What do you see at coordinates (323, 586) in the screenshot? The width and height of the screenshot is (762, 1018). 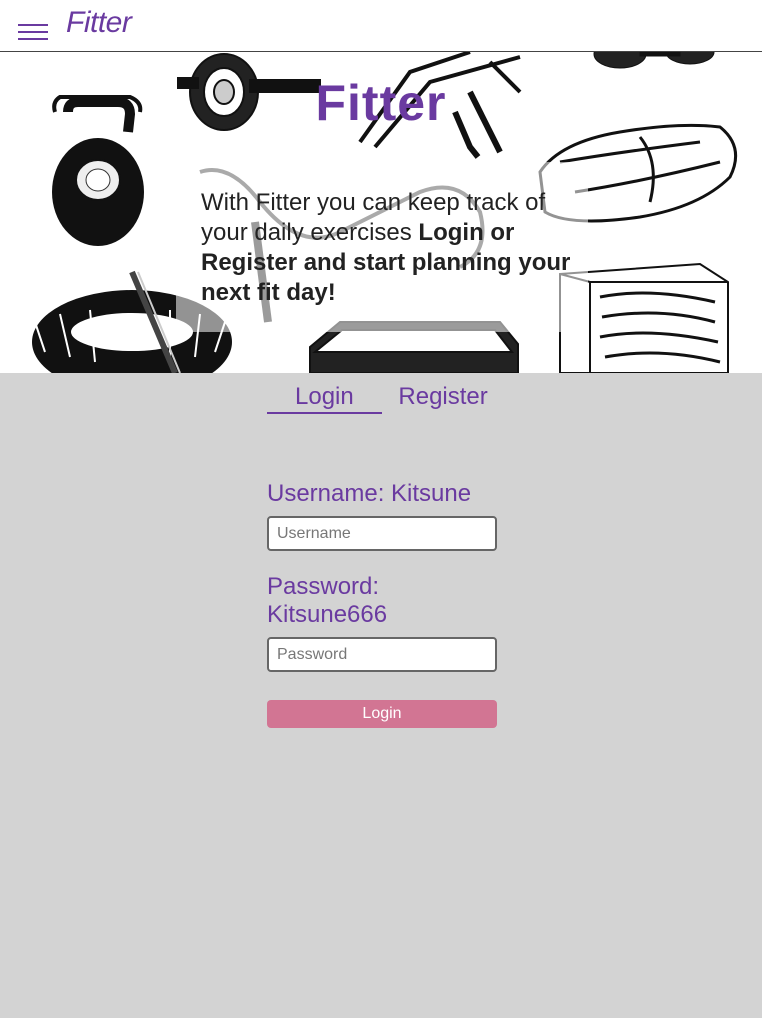 I see `password-label-line1: Password:` at bounding box center [323, 586].